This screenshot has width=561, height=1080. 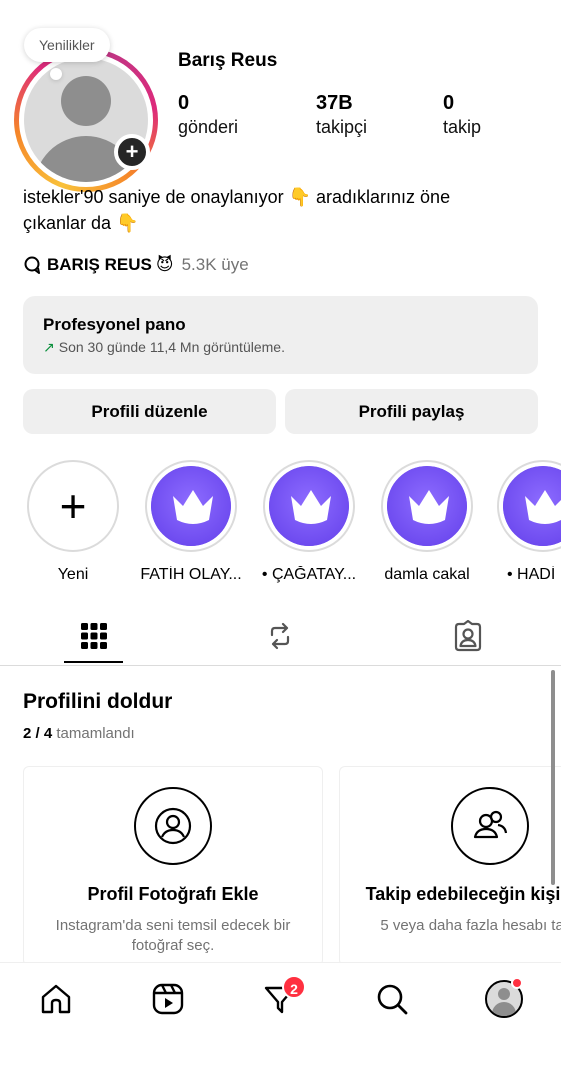 I want to click on nav-profile, so click(x=504, y=999).